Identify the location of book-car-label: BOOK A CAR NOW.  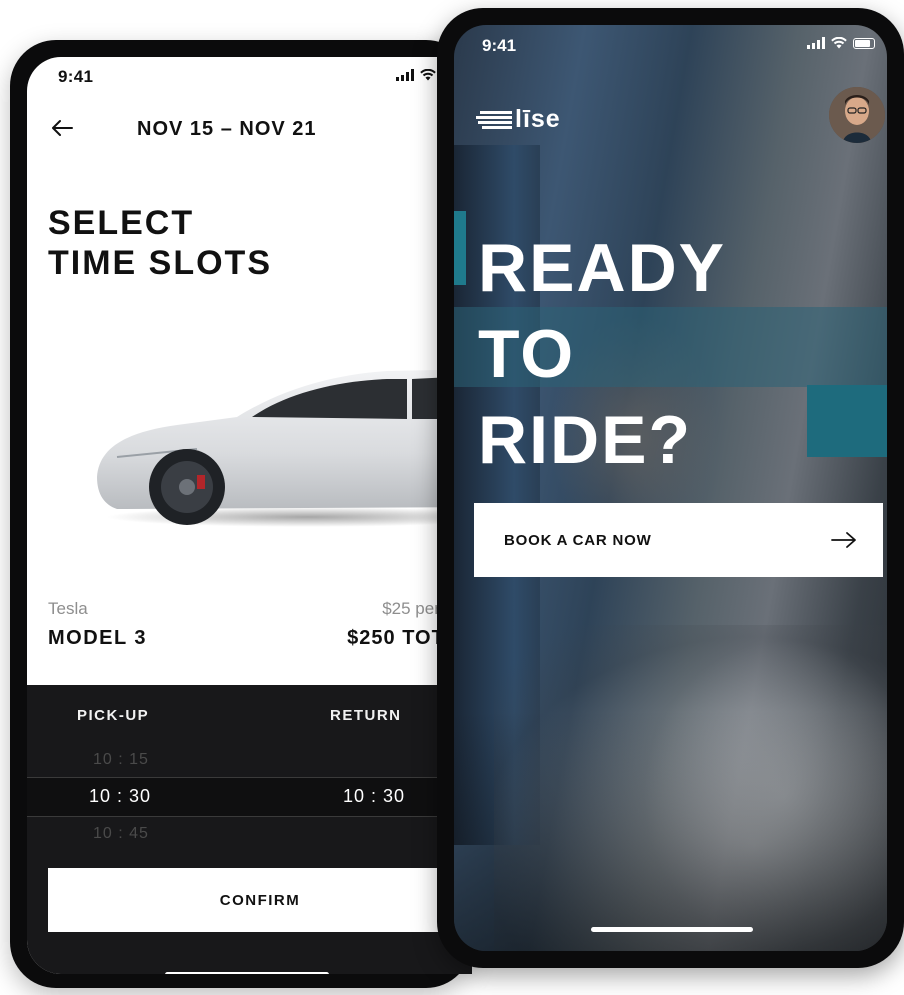
(578, 540).